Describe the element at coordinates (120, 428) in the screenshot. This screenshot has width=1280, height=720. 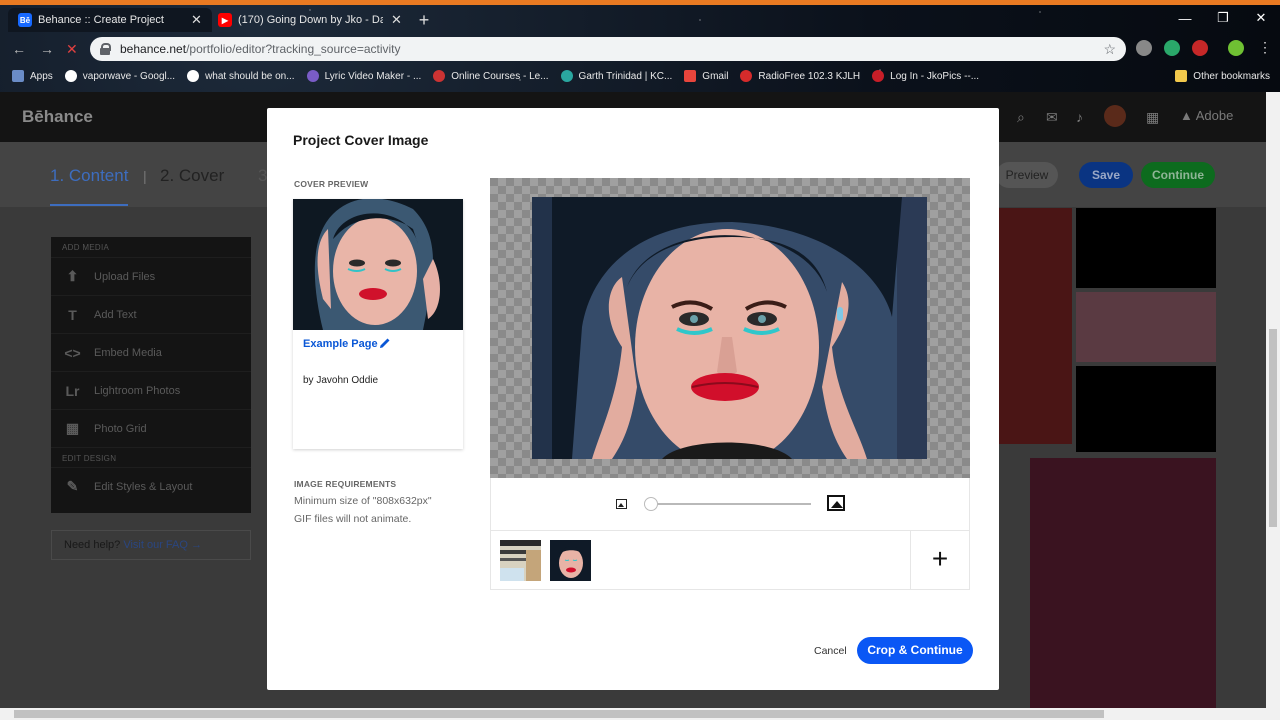
I see `media-item-label: Photo Grid` at that location.